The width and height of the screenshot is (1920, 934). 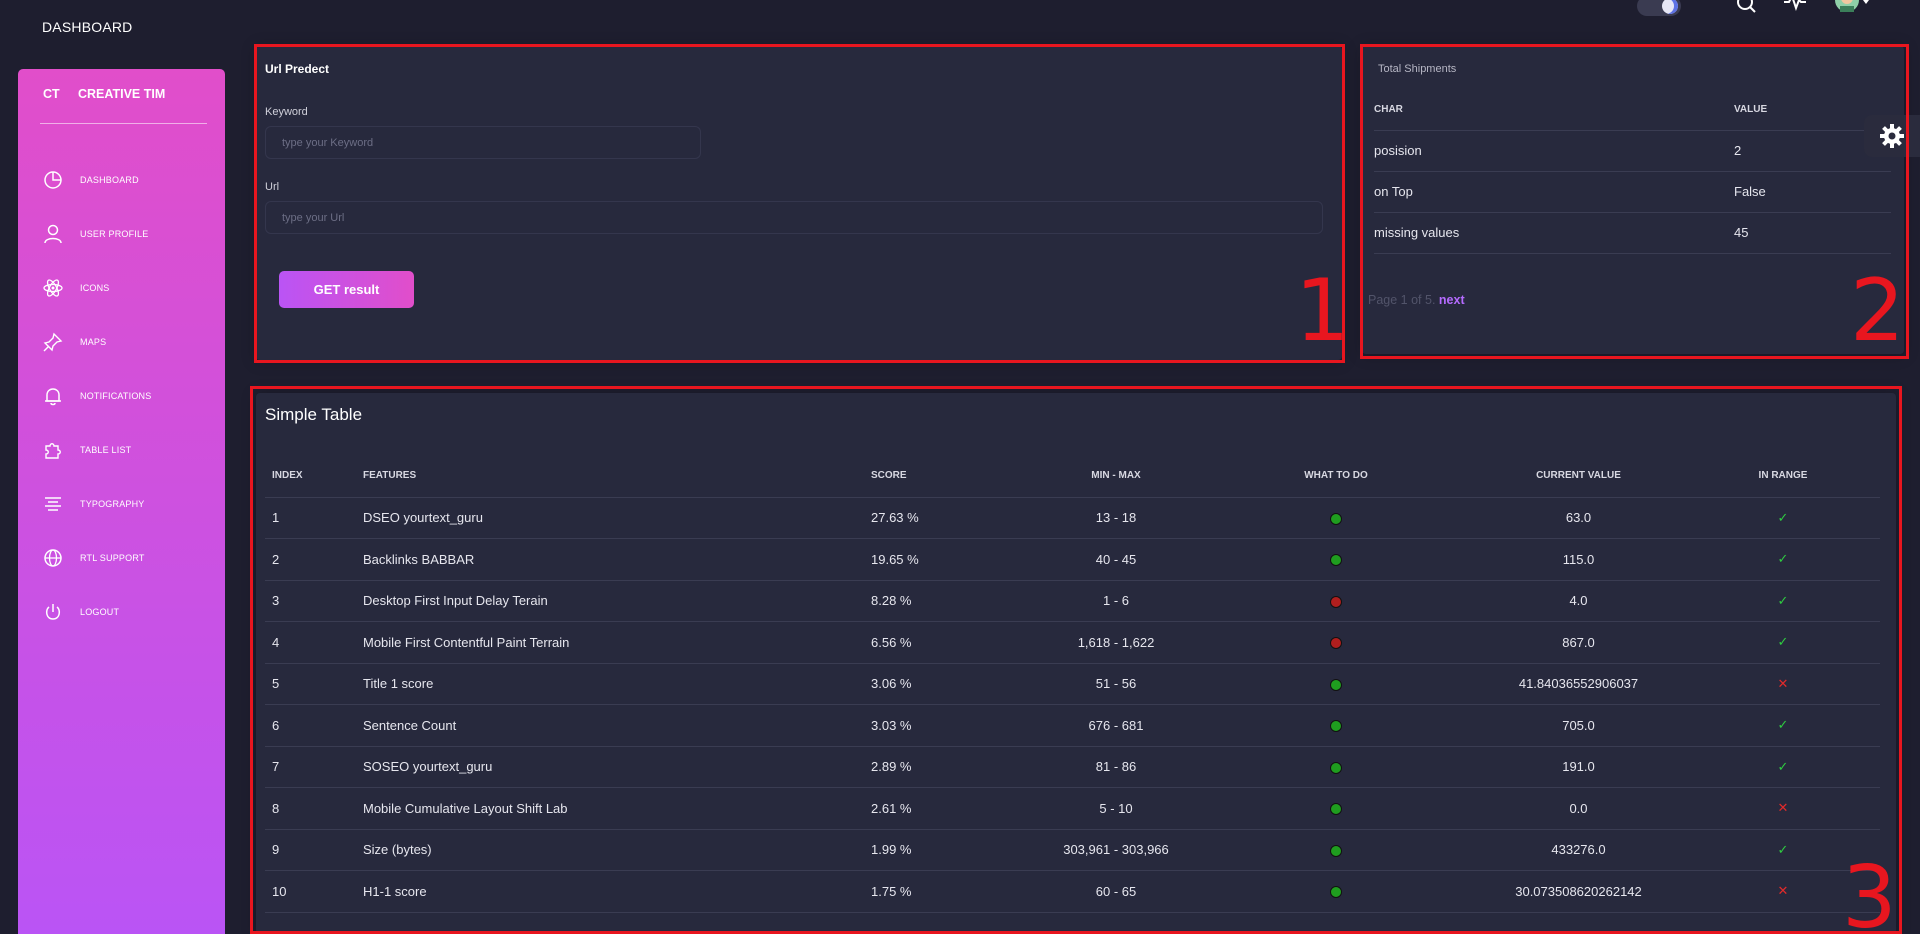 What do you see at coordinates (112, 558) in the screenshot?
I see `sidebar-item-label: RTL SUPPORT` at bounding box center [112, 558].